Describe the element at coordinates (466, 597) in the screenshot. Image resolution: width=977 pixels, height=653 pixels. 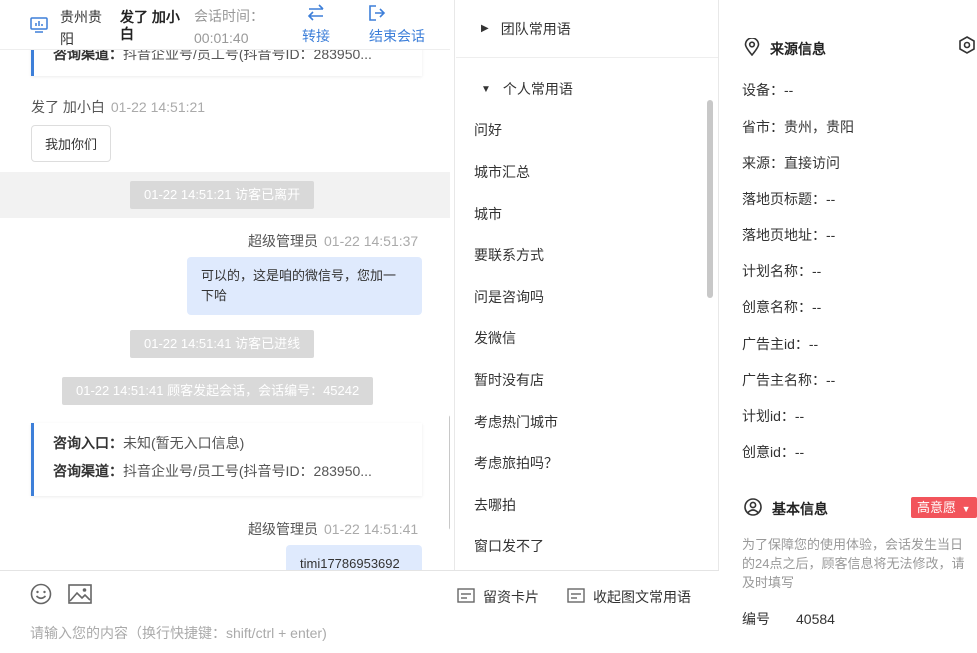
I see `card-icon` at that location.